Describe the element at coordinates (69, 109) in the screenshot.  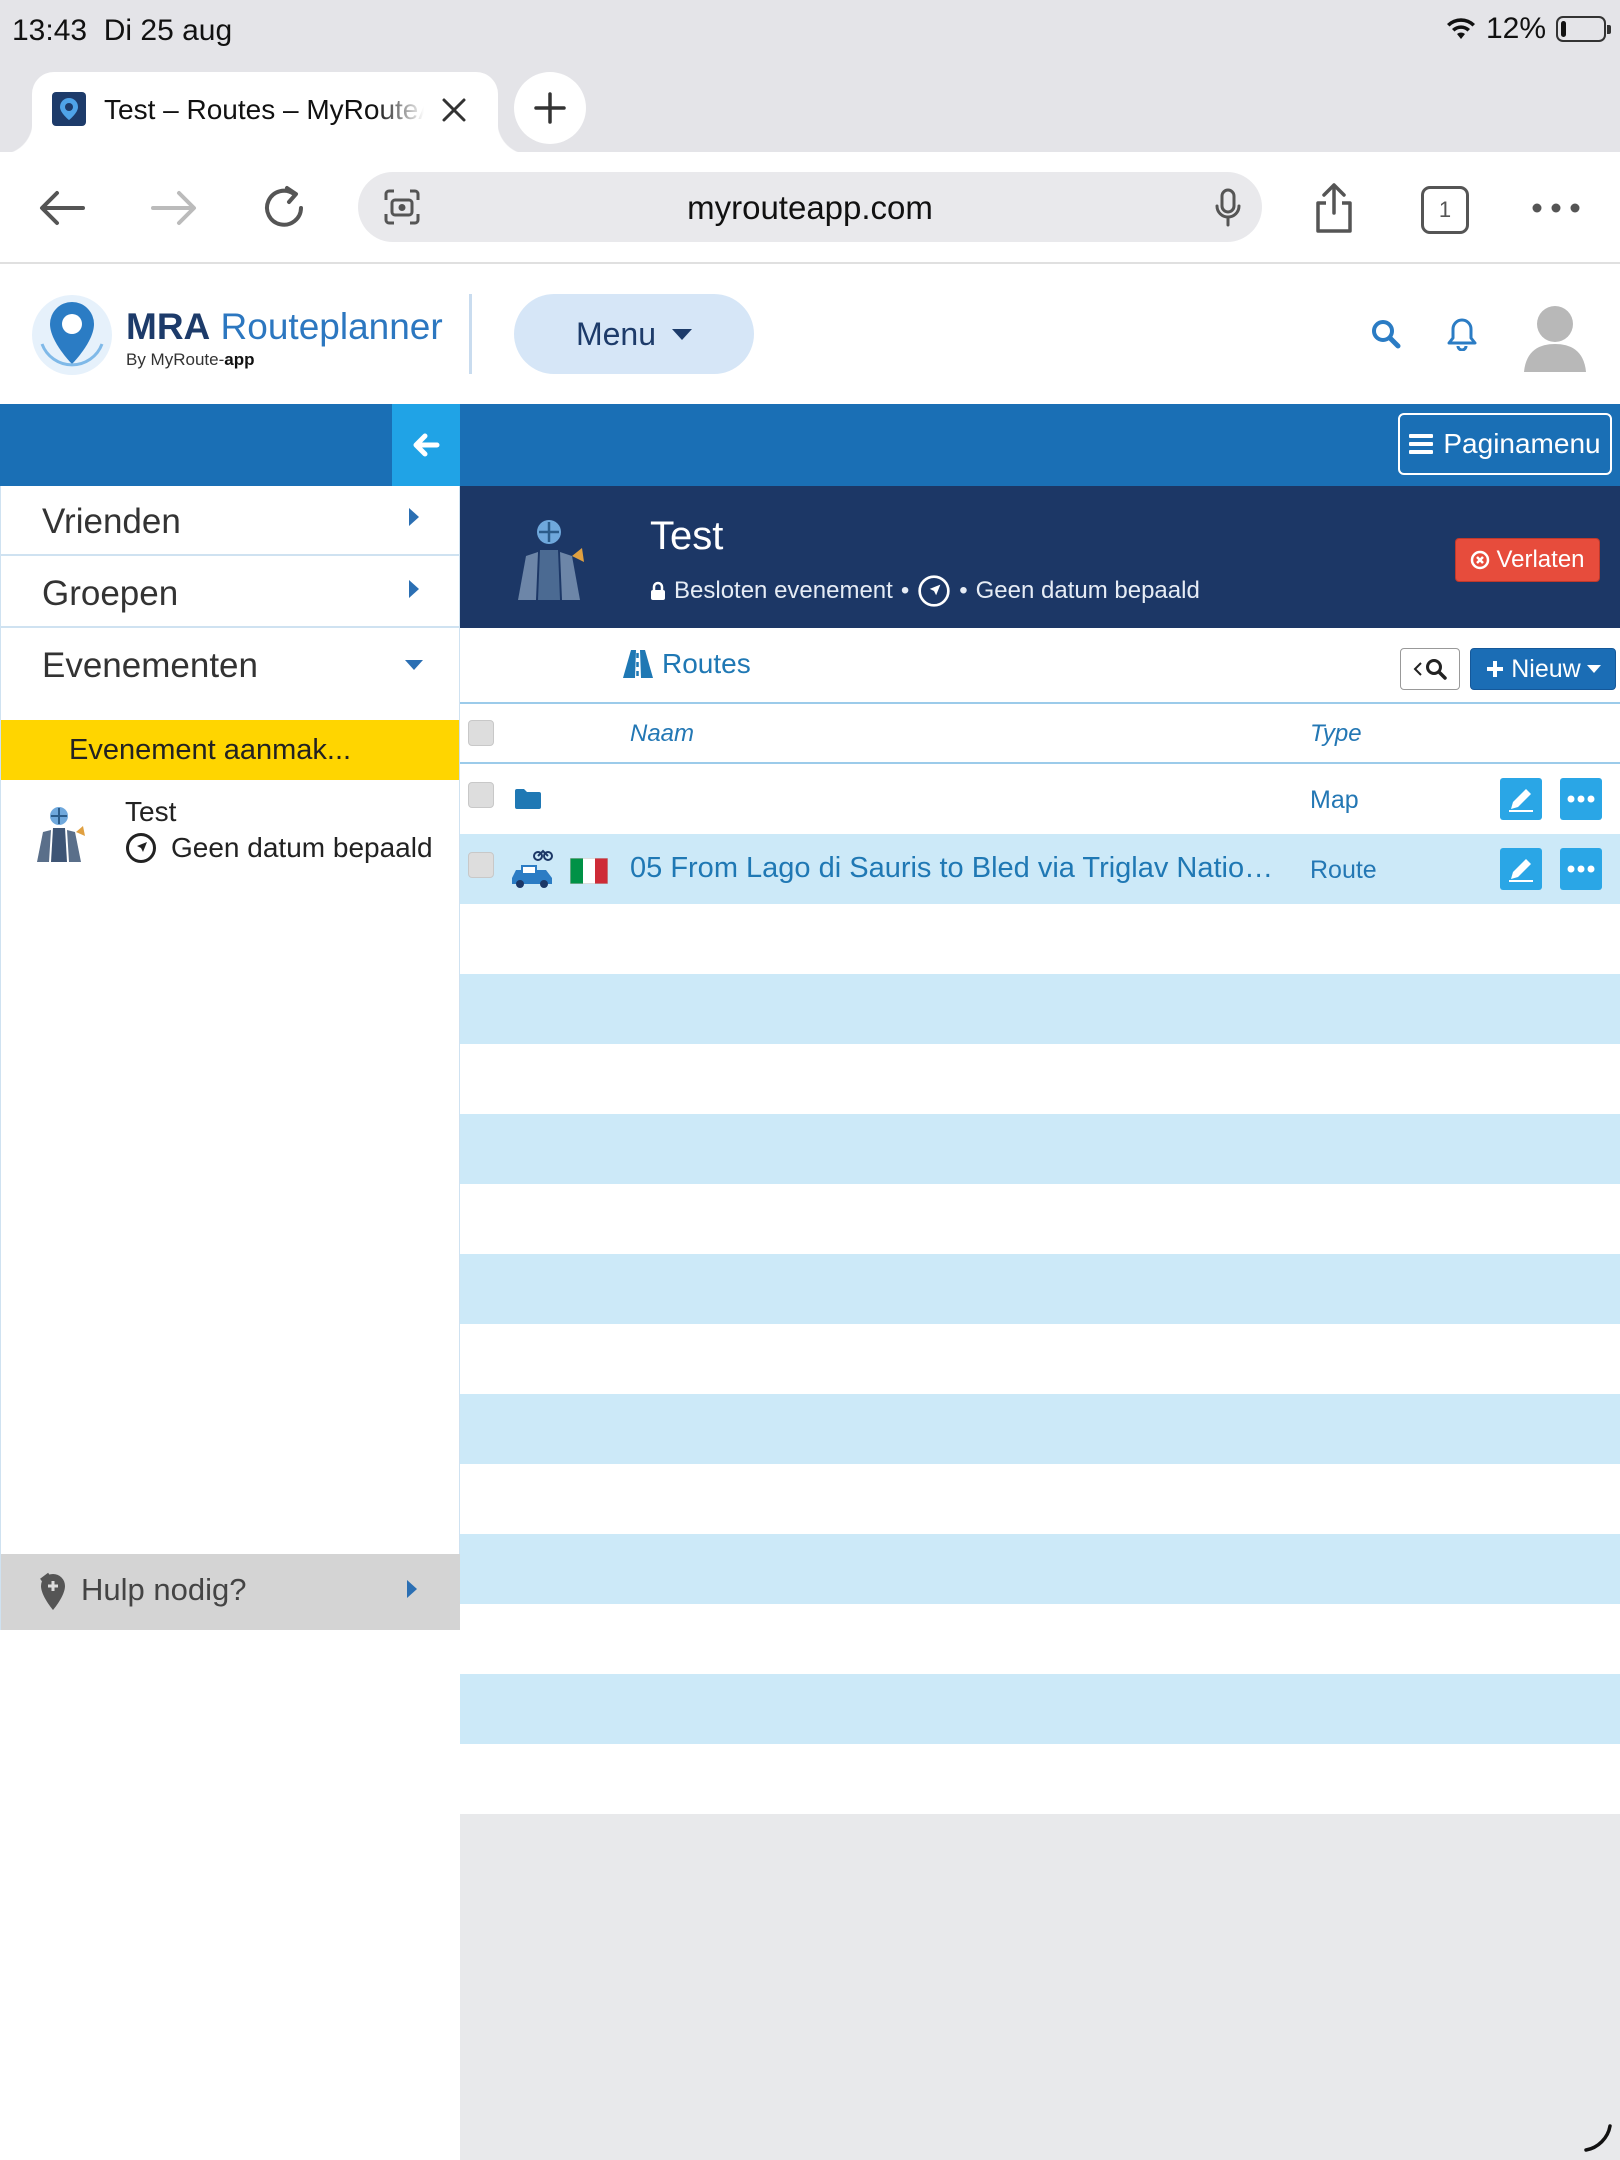
I see `favicon-icon` at that location.